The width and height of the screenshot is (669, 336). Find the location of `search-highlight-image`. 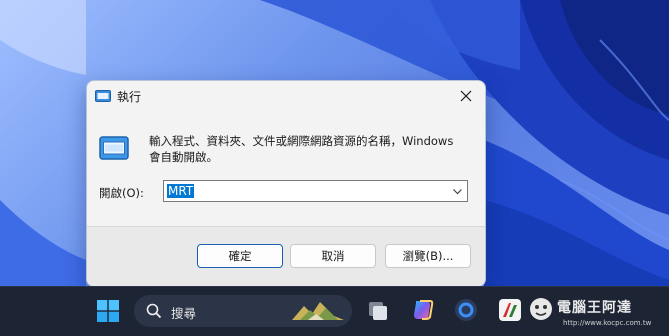

search-highlight-image is located at coordinates (318, 311).